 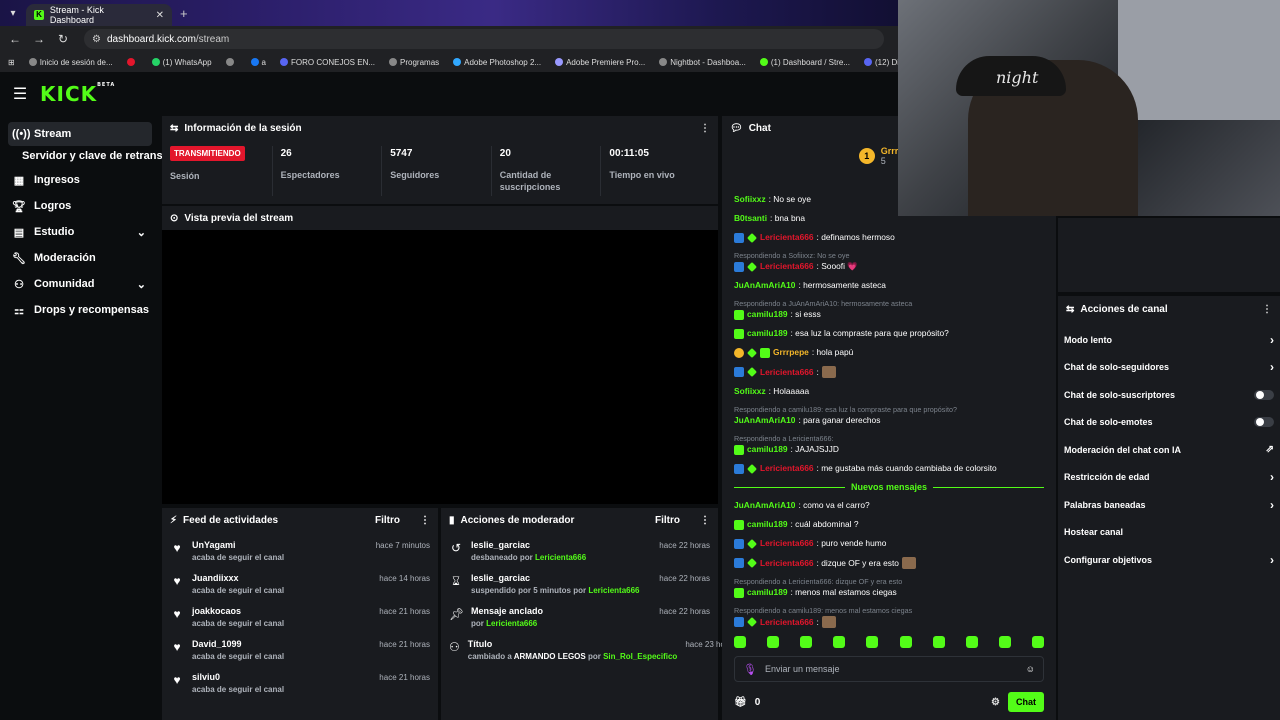 I want to click on browser-tab: K Stream - Kick Dashboard ✕, so click(x=99, y=15).